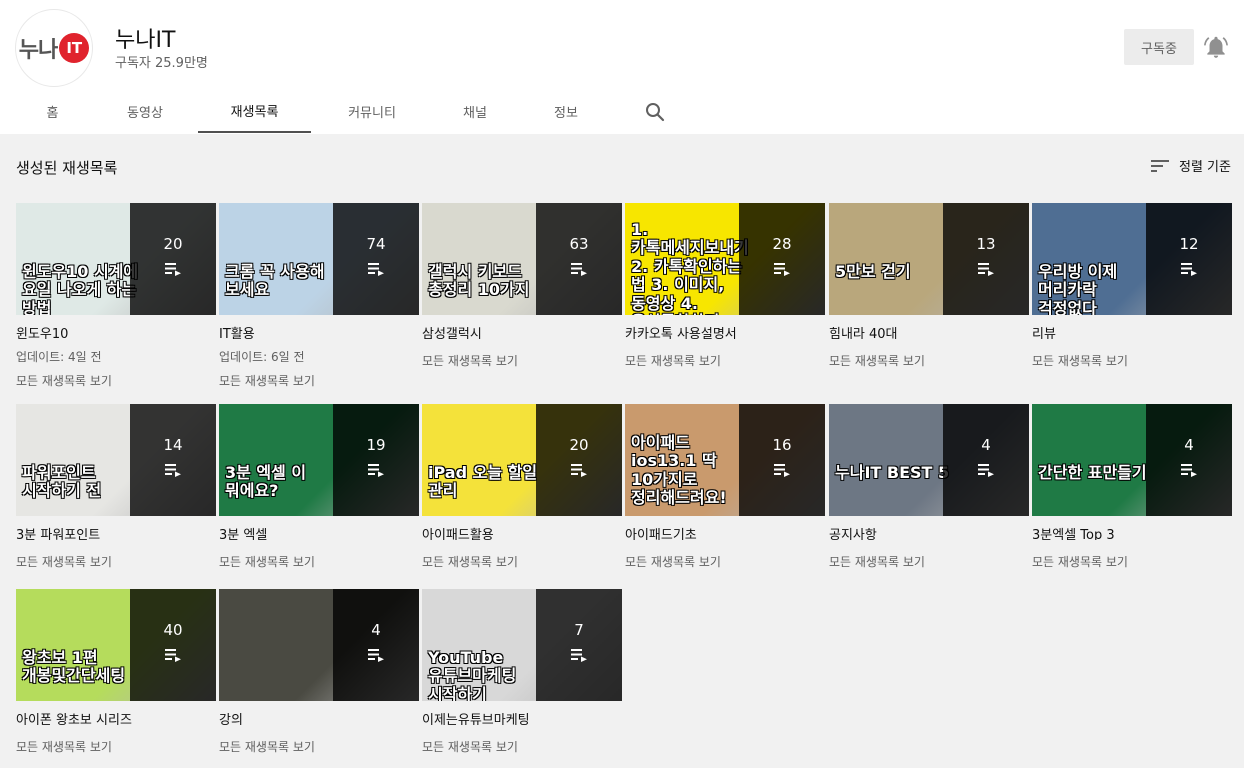 Image resolution: width=1244 pixels, height=768 pixels. Describe the element at coordinates (254, 111) in the screenshot. I see `tab-playlists: 재생목록` at that location.